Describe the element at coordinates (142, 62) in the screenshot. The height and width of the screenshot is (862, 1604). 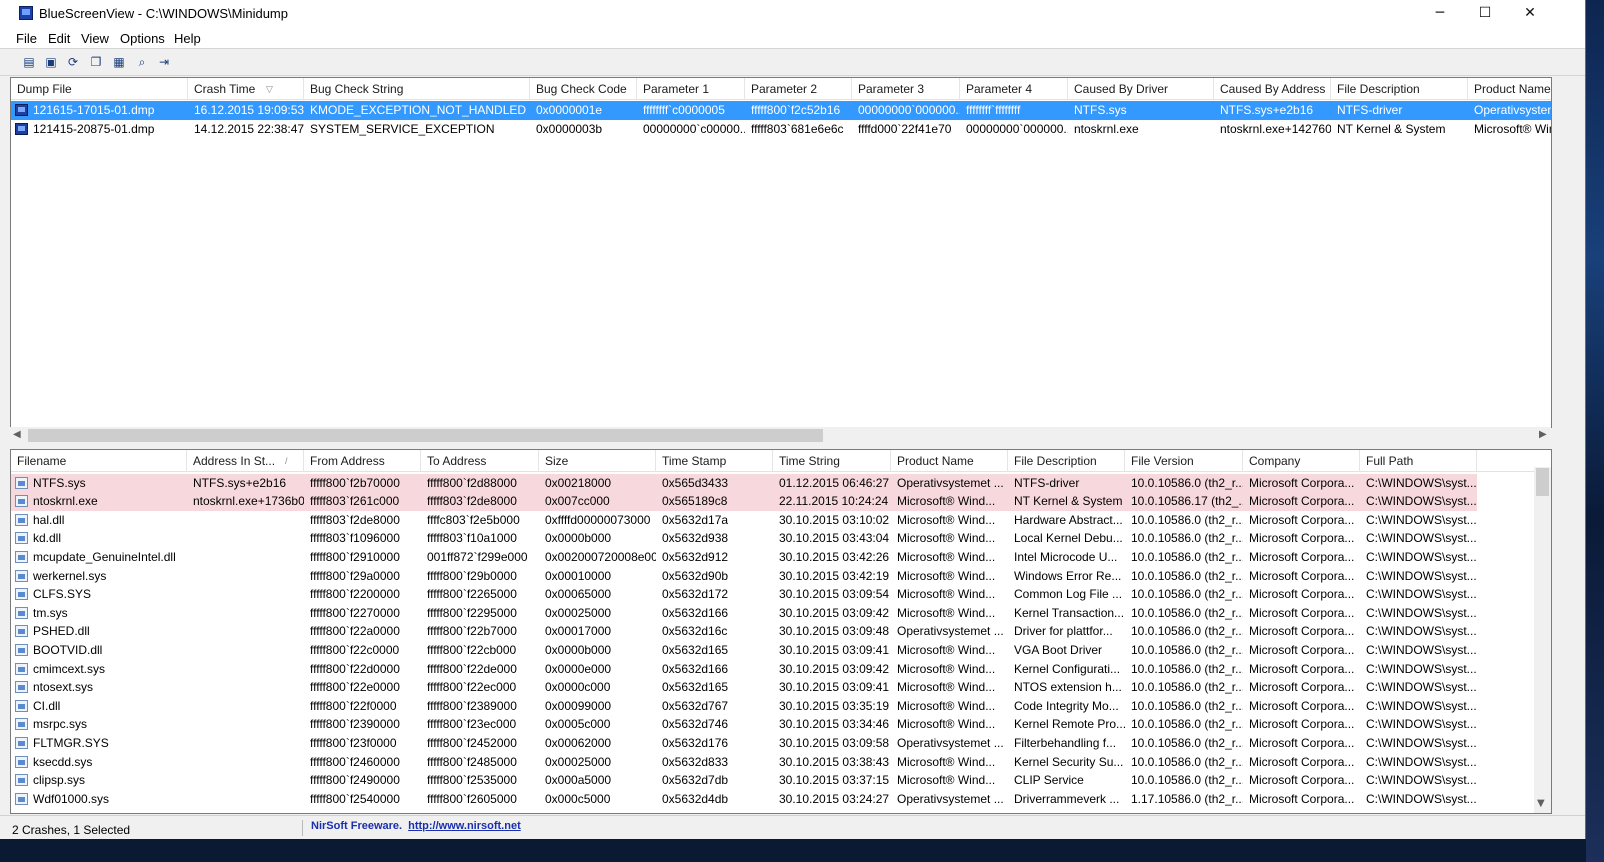
I see `find-icon: ⌕` at that location.